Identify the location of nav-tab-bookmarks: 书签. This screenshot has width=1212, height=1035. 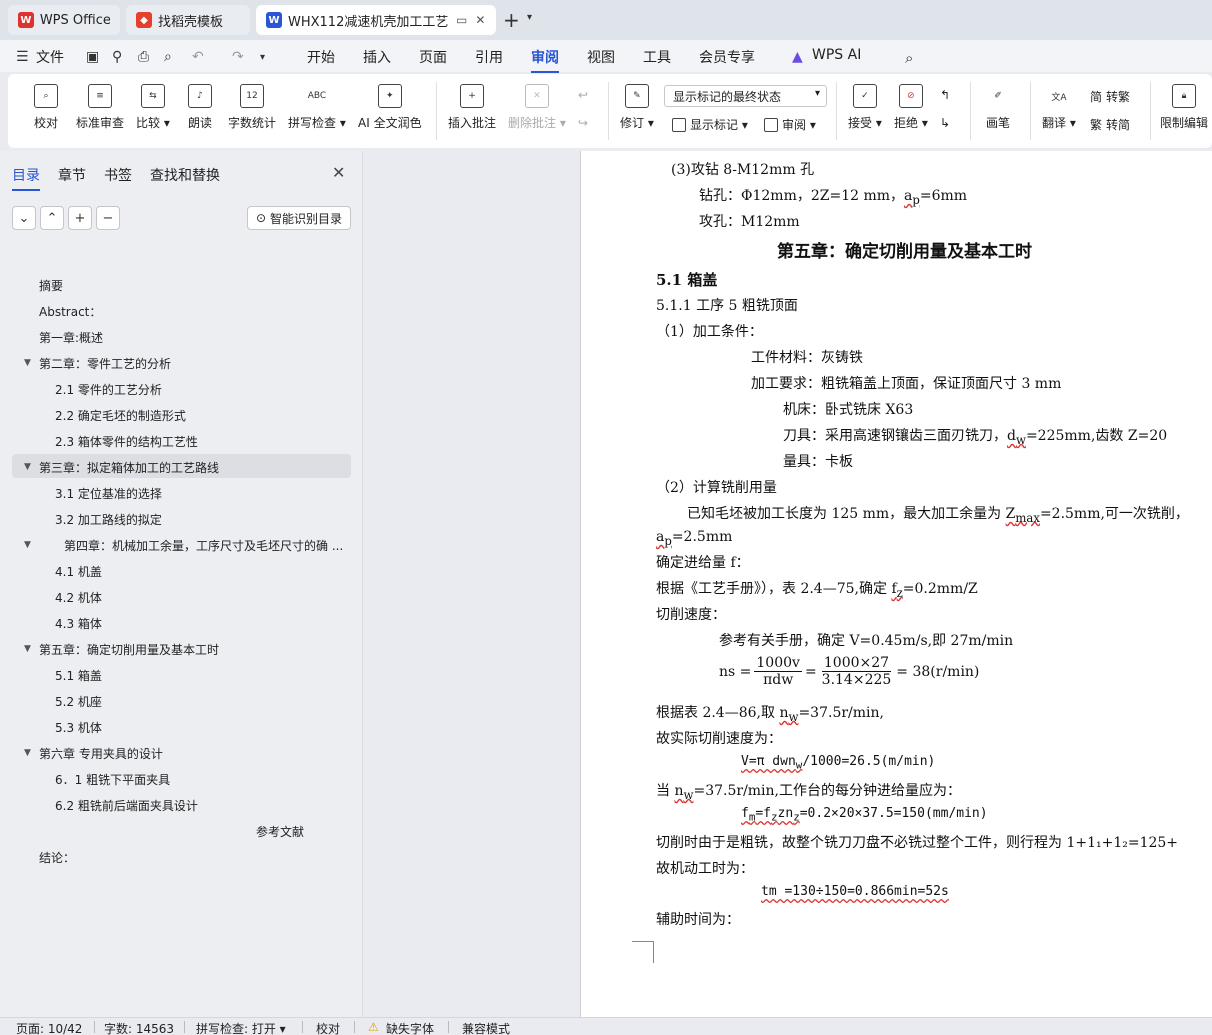
(118, 175).